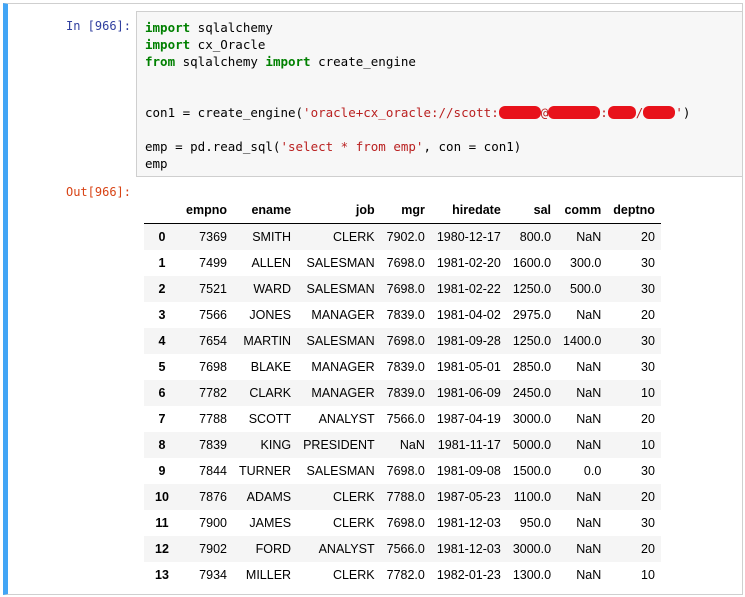 This screenshot has width=745, height=597. Describe the element at coordinates (228, 44) in the screenshot. I see `code-text: cx_Oracle` at that location.